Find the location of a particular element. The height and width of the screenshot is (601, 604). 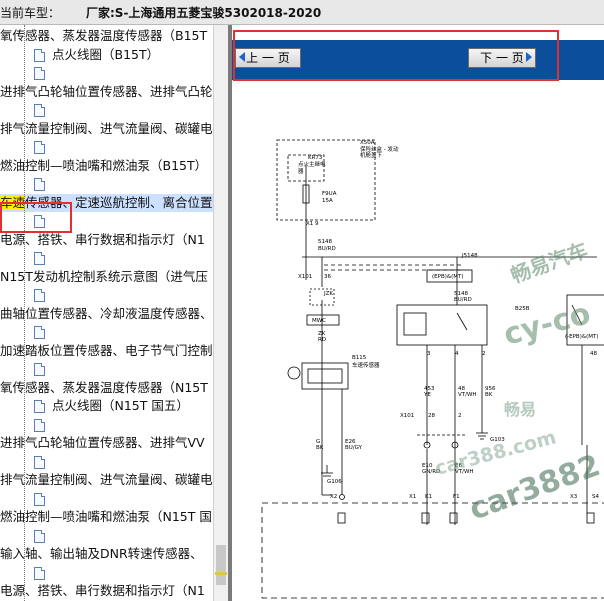

tree-item-label: 点火线圈（B15T） is located at coordinates (106, 54).